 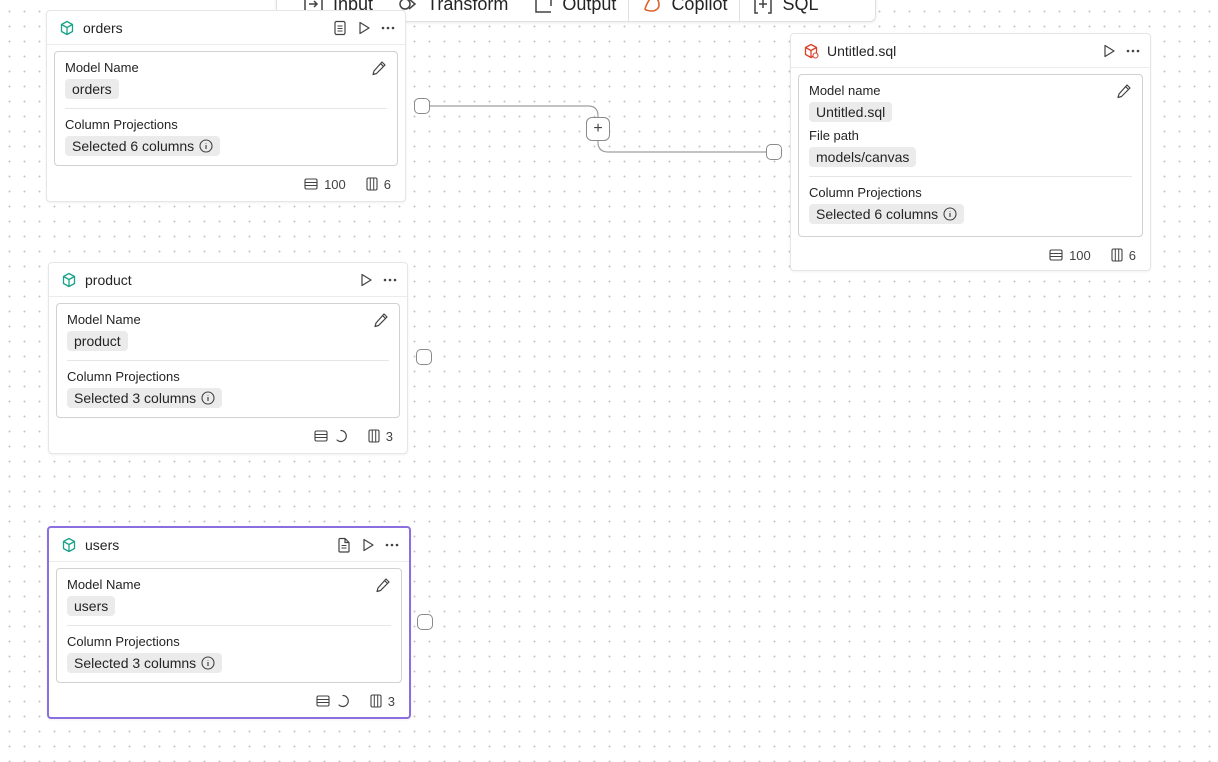 What do you see at coordinates (103, 27) in the screenshot?
I see `node-title: orders` at bounding box center [103, 27].